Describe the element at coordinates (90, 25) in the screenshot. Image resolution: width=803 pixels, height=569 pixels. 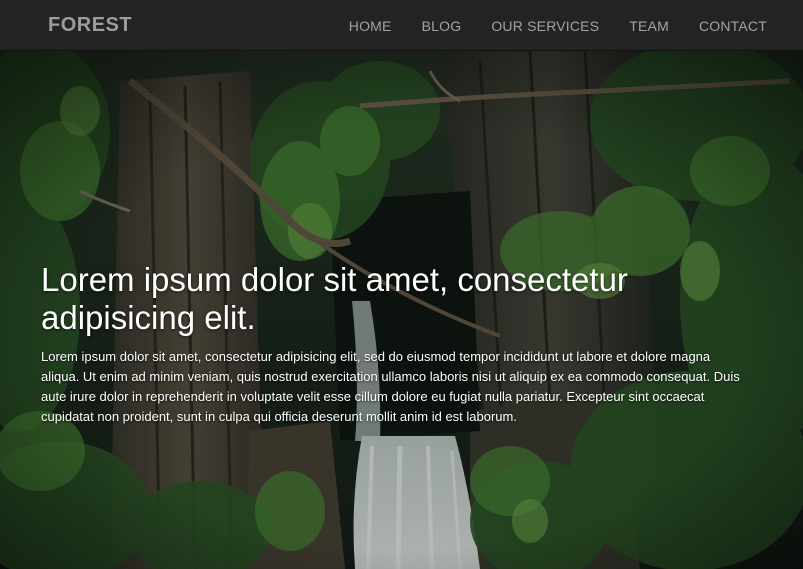
I see `brand-logo-link: FOREST` at that location.